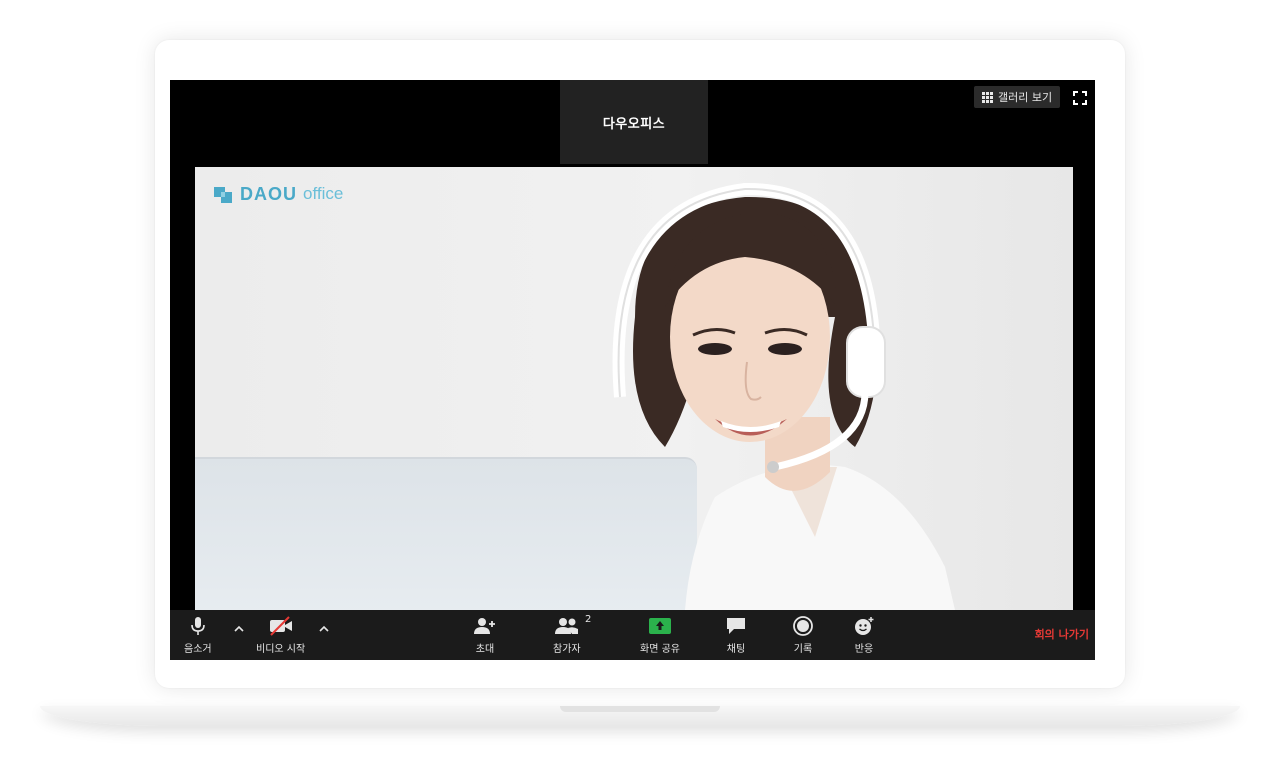  What do you see at coordinates (280, 626) in the screenshot?
I see `video-off-icon` at bounding box center [280, 626].